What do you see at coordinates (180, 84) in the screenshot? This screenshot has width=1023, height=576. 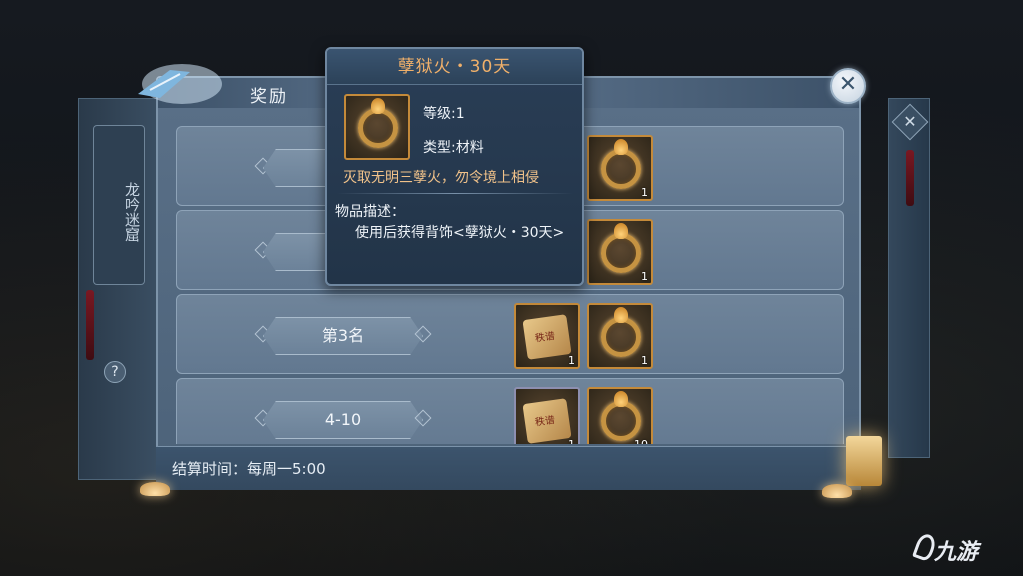 I see `fan-emblem-icon` at bounding box center [180, 84].